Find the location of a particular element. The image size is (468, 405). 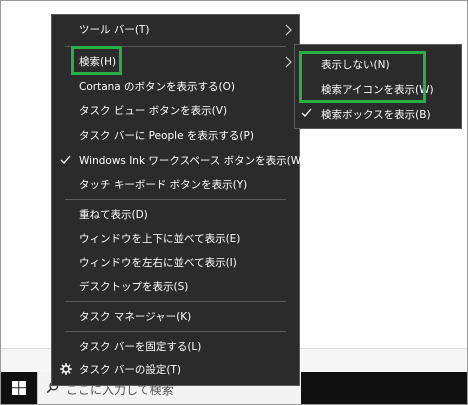

menu-item-show-task-view-button: タスク ビュー ボタンを表示(V) is located at coordinates (175, 111).